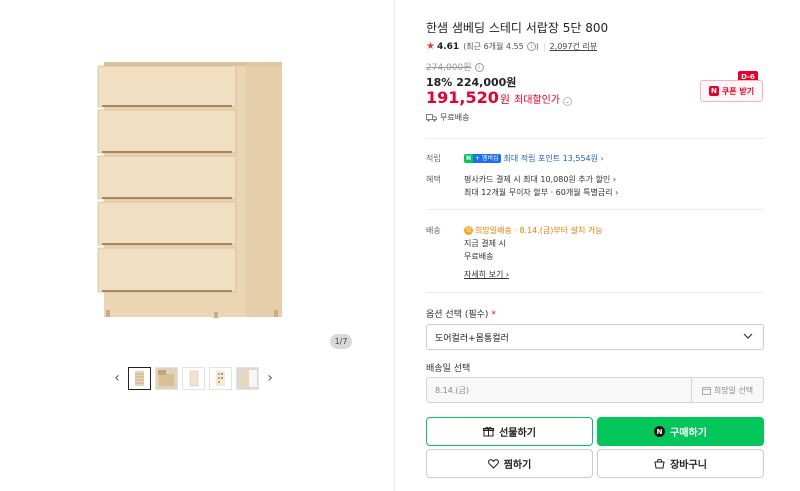 The image size is (800, 491). I want to click on delivery-date-value: 8.14.(금), so click(452, 390).